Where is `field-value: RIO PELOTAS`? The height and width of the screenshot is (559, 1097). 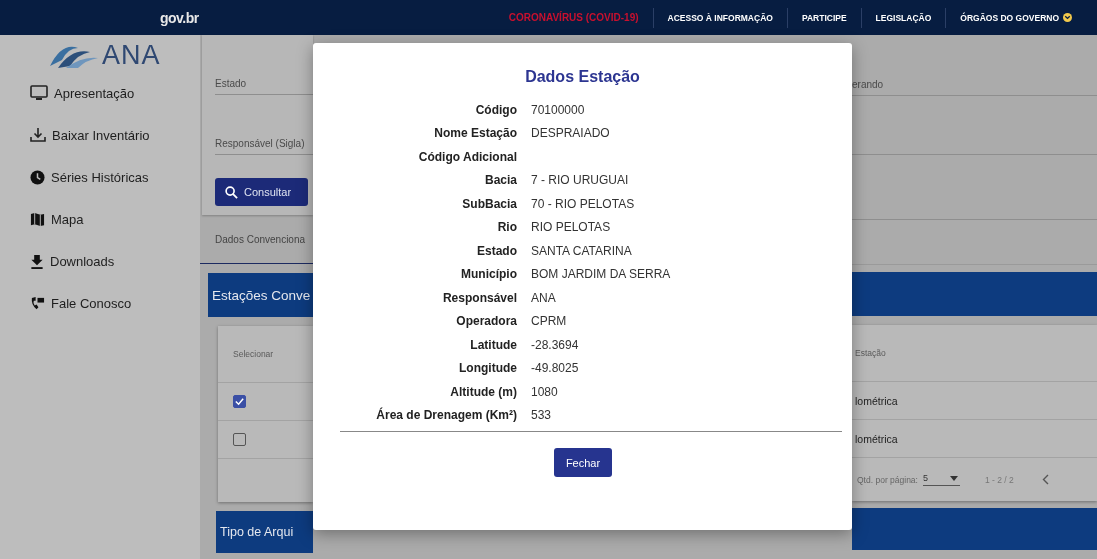 field-value: RIO PELOTAS is located at coordinates (571, 227).